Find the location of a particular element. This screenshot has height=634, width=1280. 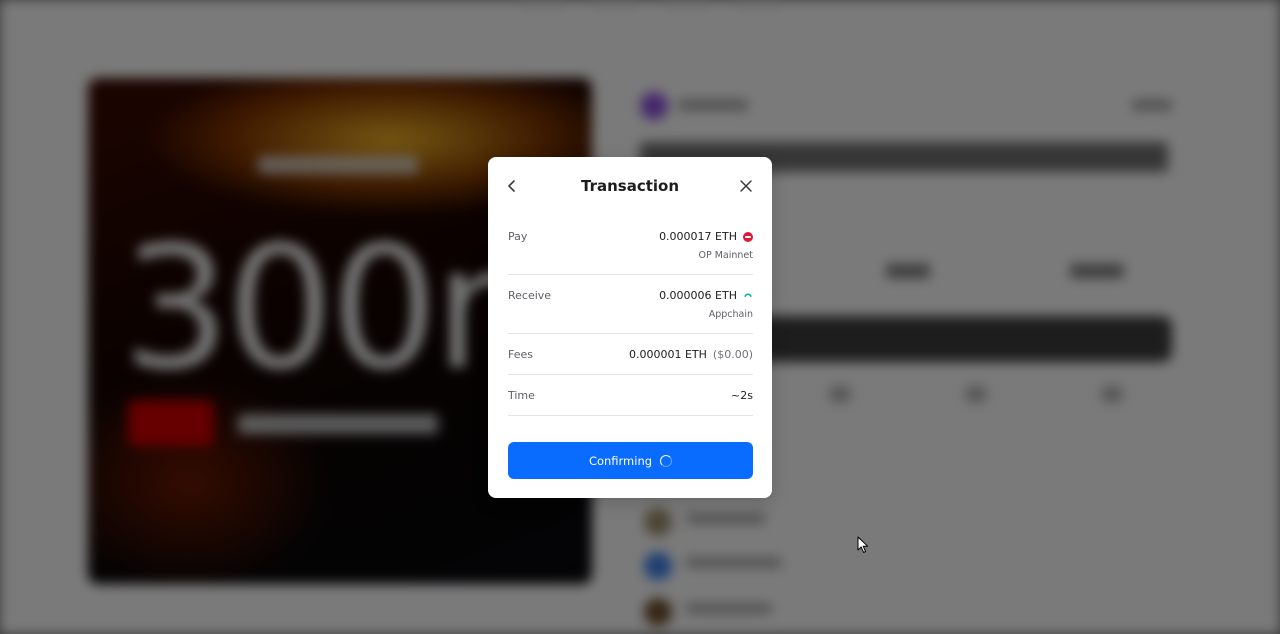

confirming-label: Confirming is located at coordinates (620, 460).